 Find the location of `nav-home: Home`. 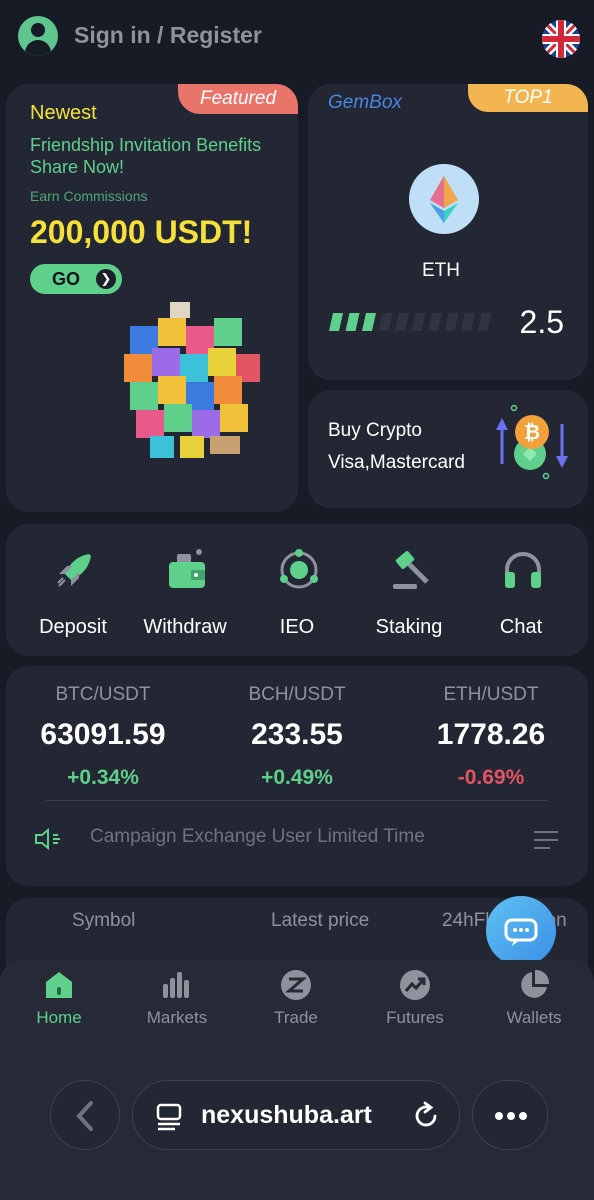

nav-home: Home is located at coordinates (59, 998).